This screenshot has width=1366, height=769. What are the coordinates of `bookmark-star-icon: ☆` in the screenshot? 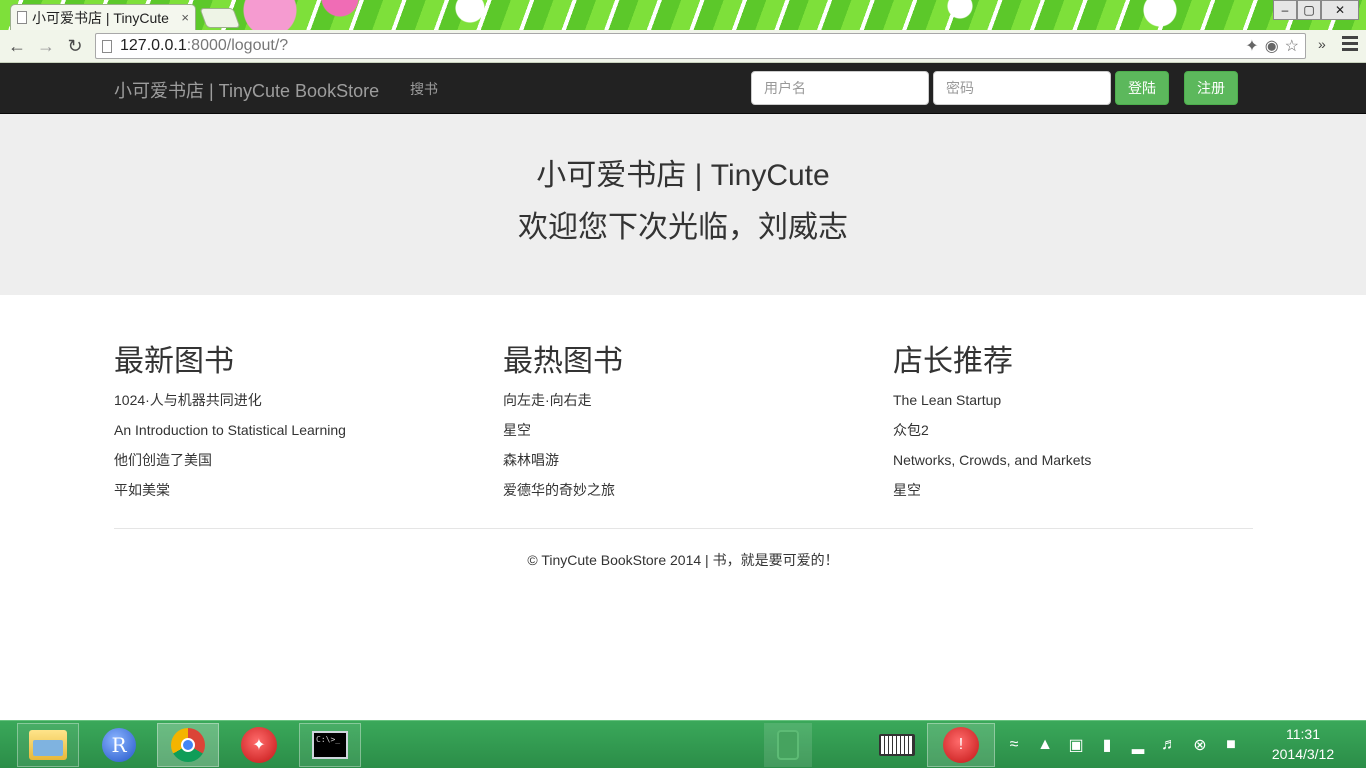 It's located at (1292, 46).